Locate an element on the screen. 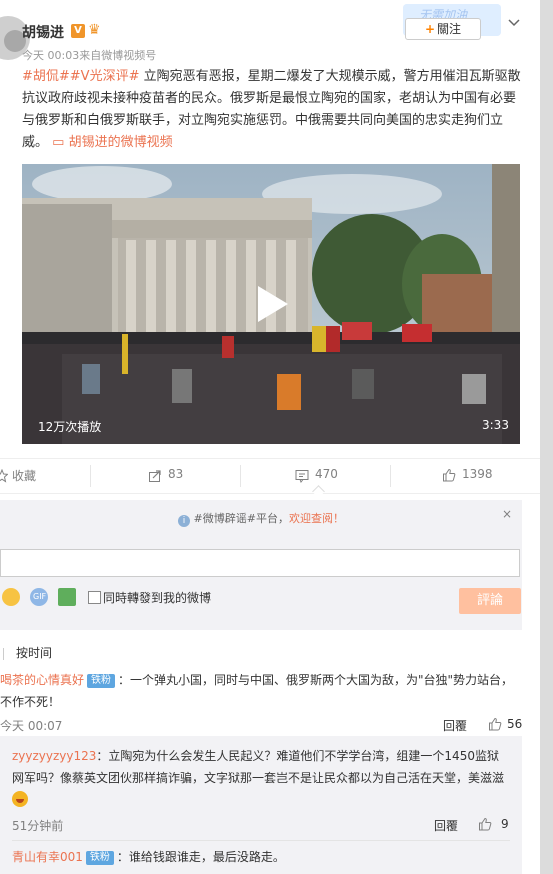 This screenshot has width=553, height=874. comment-icon is located at coordinates (302, 476).